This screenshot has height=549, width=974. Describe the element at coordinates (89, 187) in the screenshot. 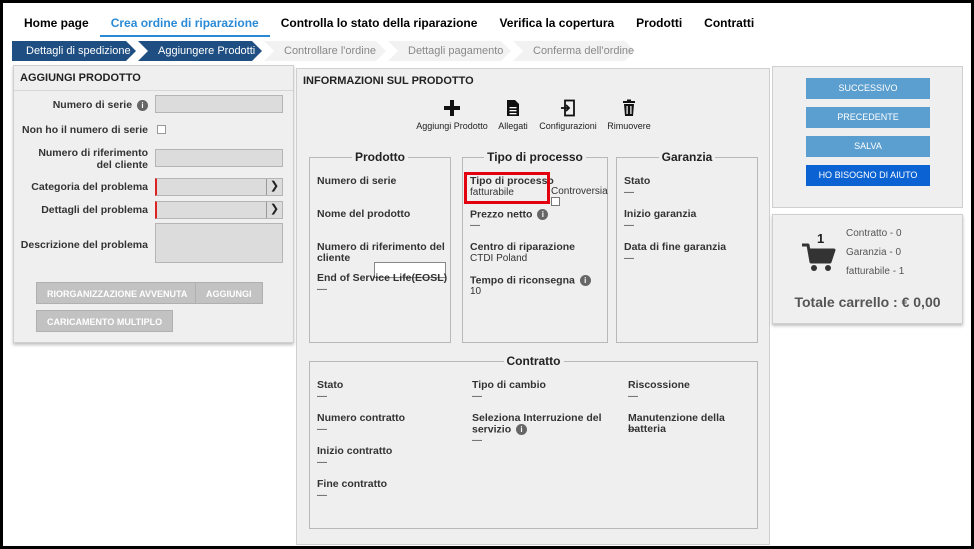

I see `problem-category-label: Categoria del problema` at that location.